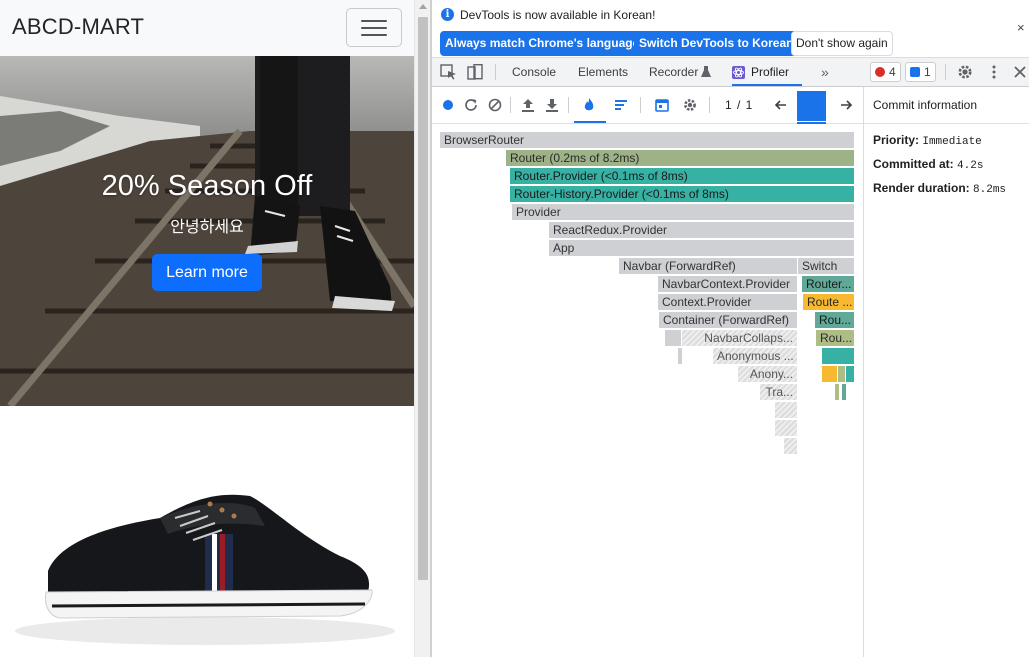 This screenshot has width=1029, height=657. Describe the element at coordinates (647, 140) in the screenshot. I see `flame-node: BrowserRouter` at that location.